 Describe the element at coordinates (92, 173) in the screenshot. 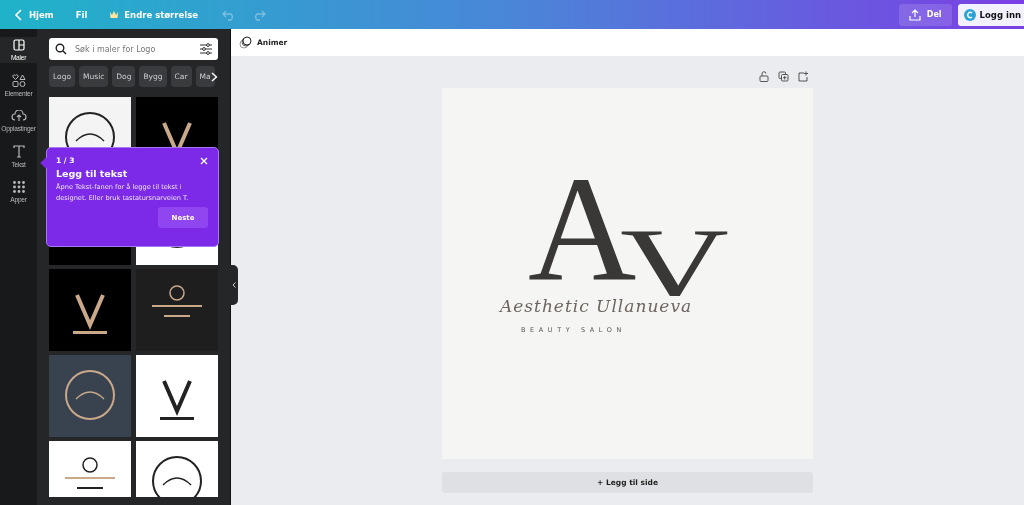

I see `tooltip-title: Legg til tekst` at that location.